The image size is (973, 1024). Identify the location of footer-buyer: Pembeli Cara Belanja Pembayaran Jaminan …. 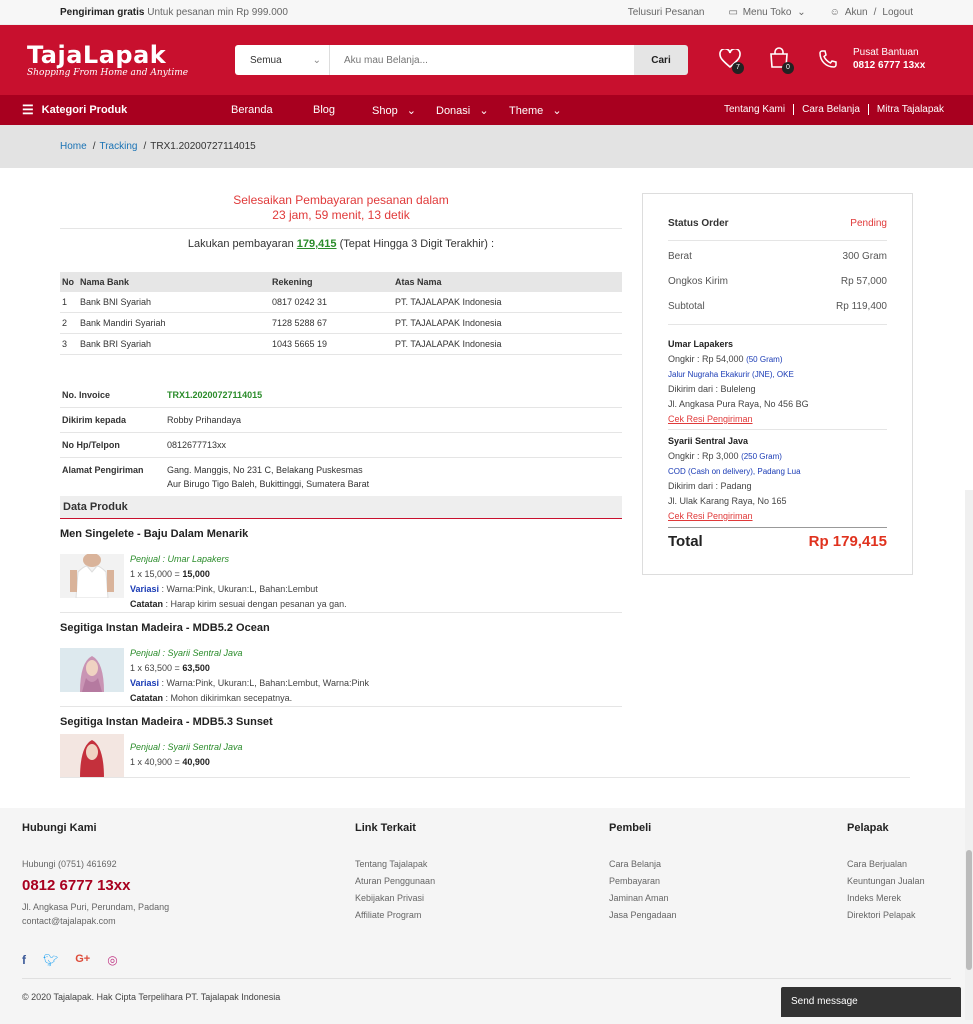
(643, 872).